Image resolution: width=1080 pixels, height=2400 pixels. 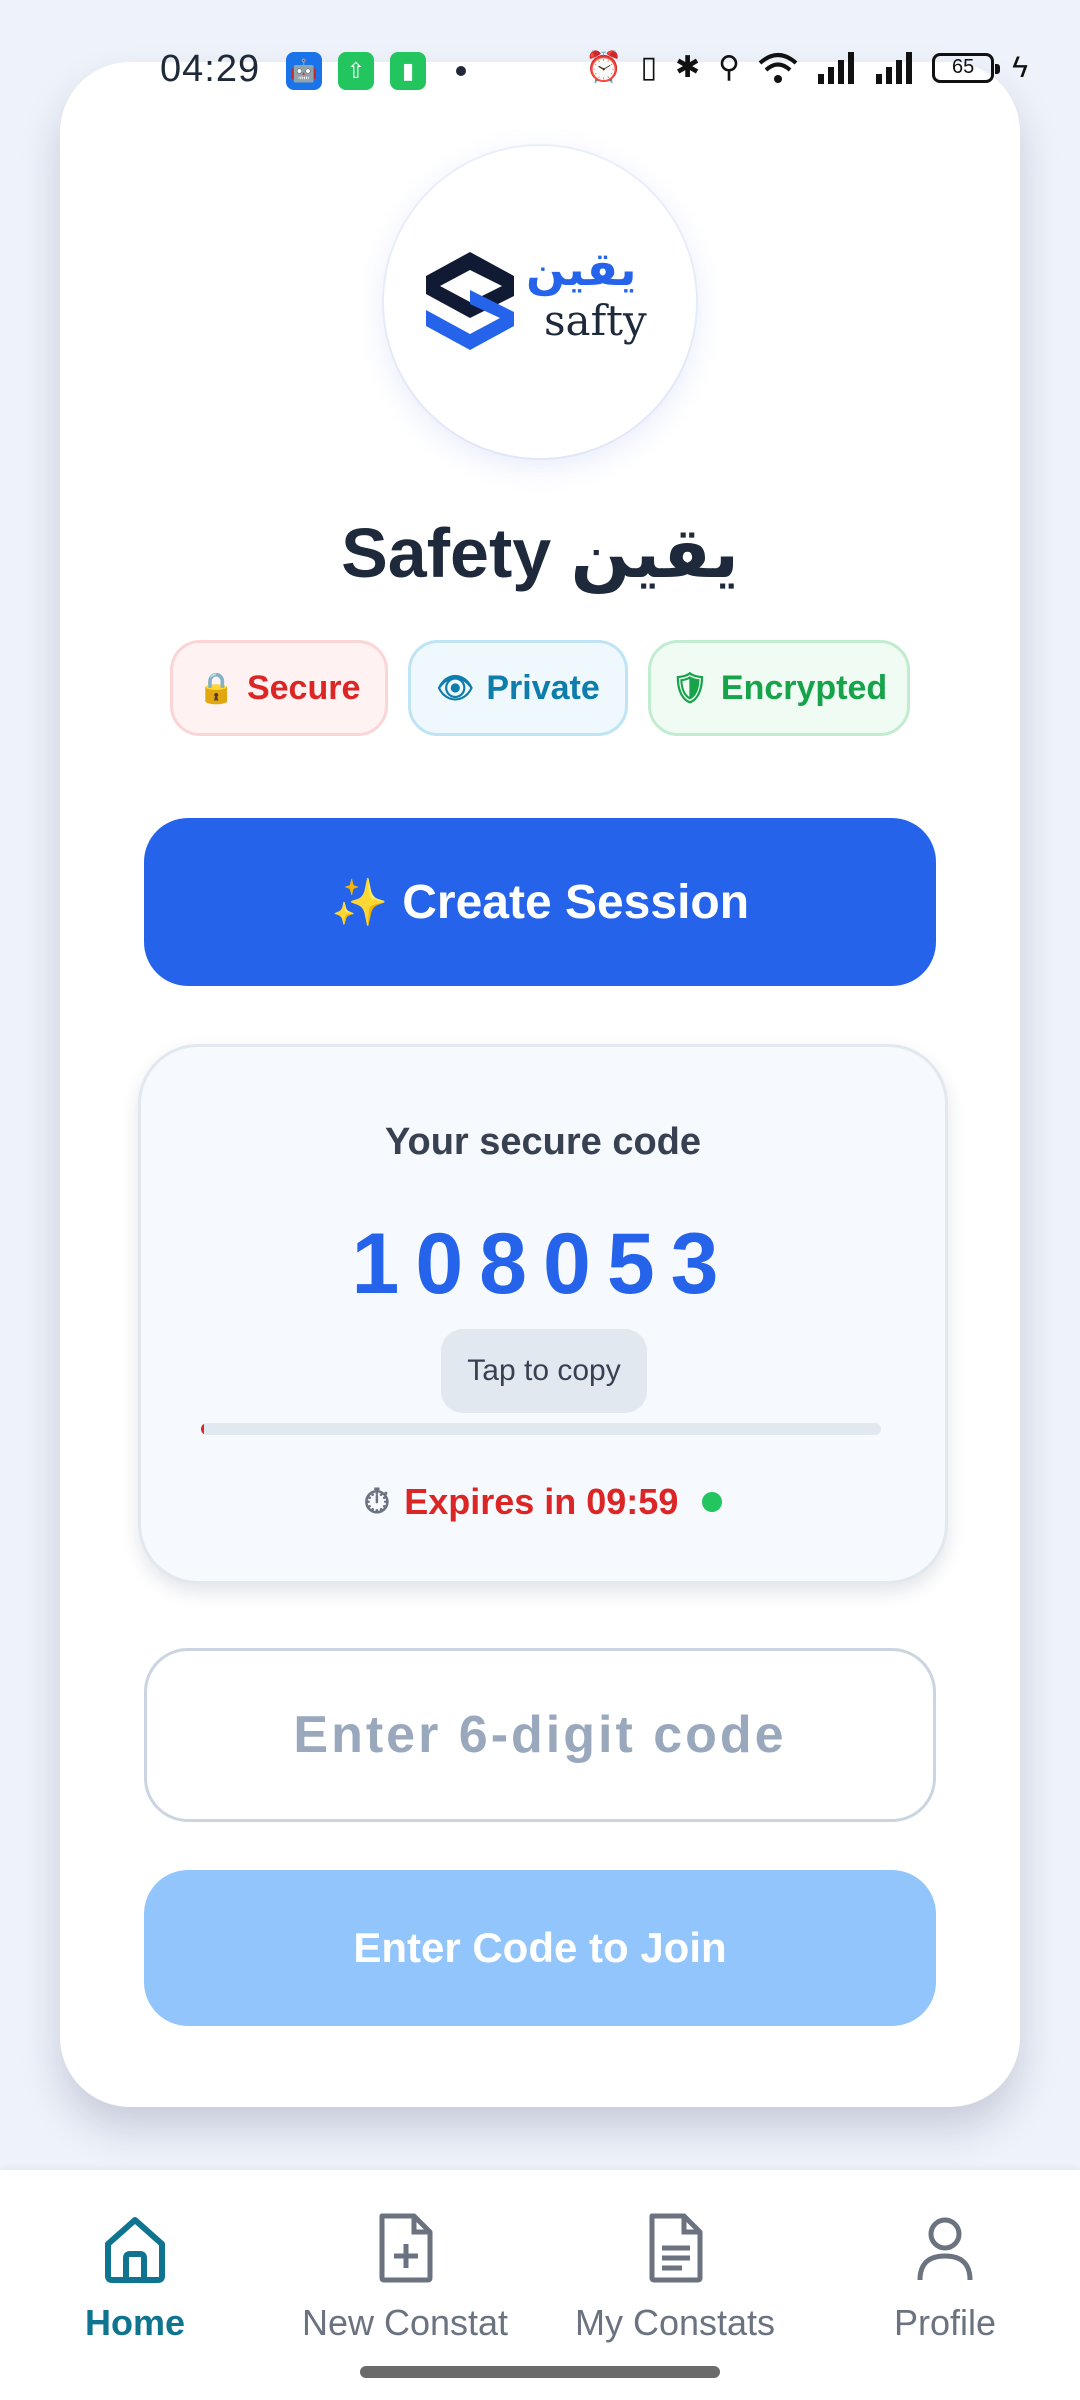 What do you see at coordinates (966, 67) in the screenshot?
I see `battery-icon: 65` at bounding box center [966, 67].